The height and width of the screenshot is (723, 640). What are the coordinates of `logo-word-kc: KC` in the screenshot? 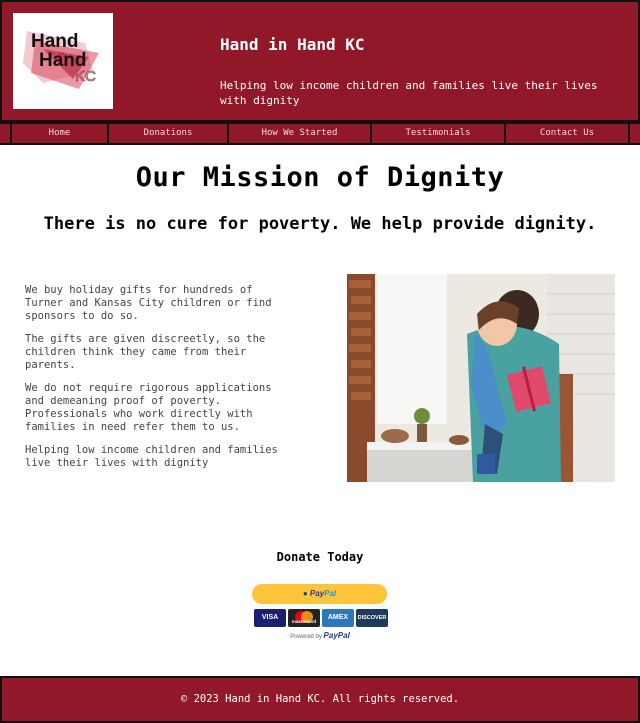 It's located at (85, 76).